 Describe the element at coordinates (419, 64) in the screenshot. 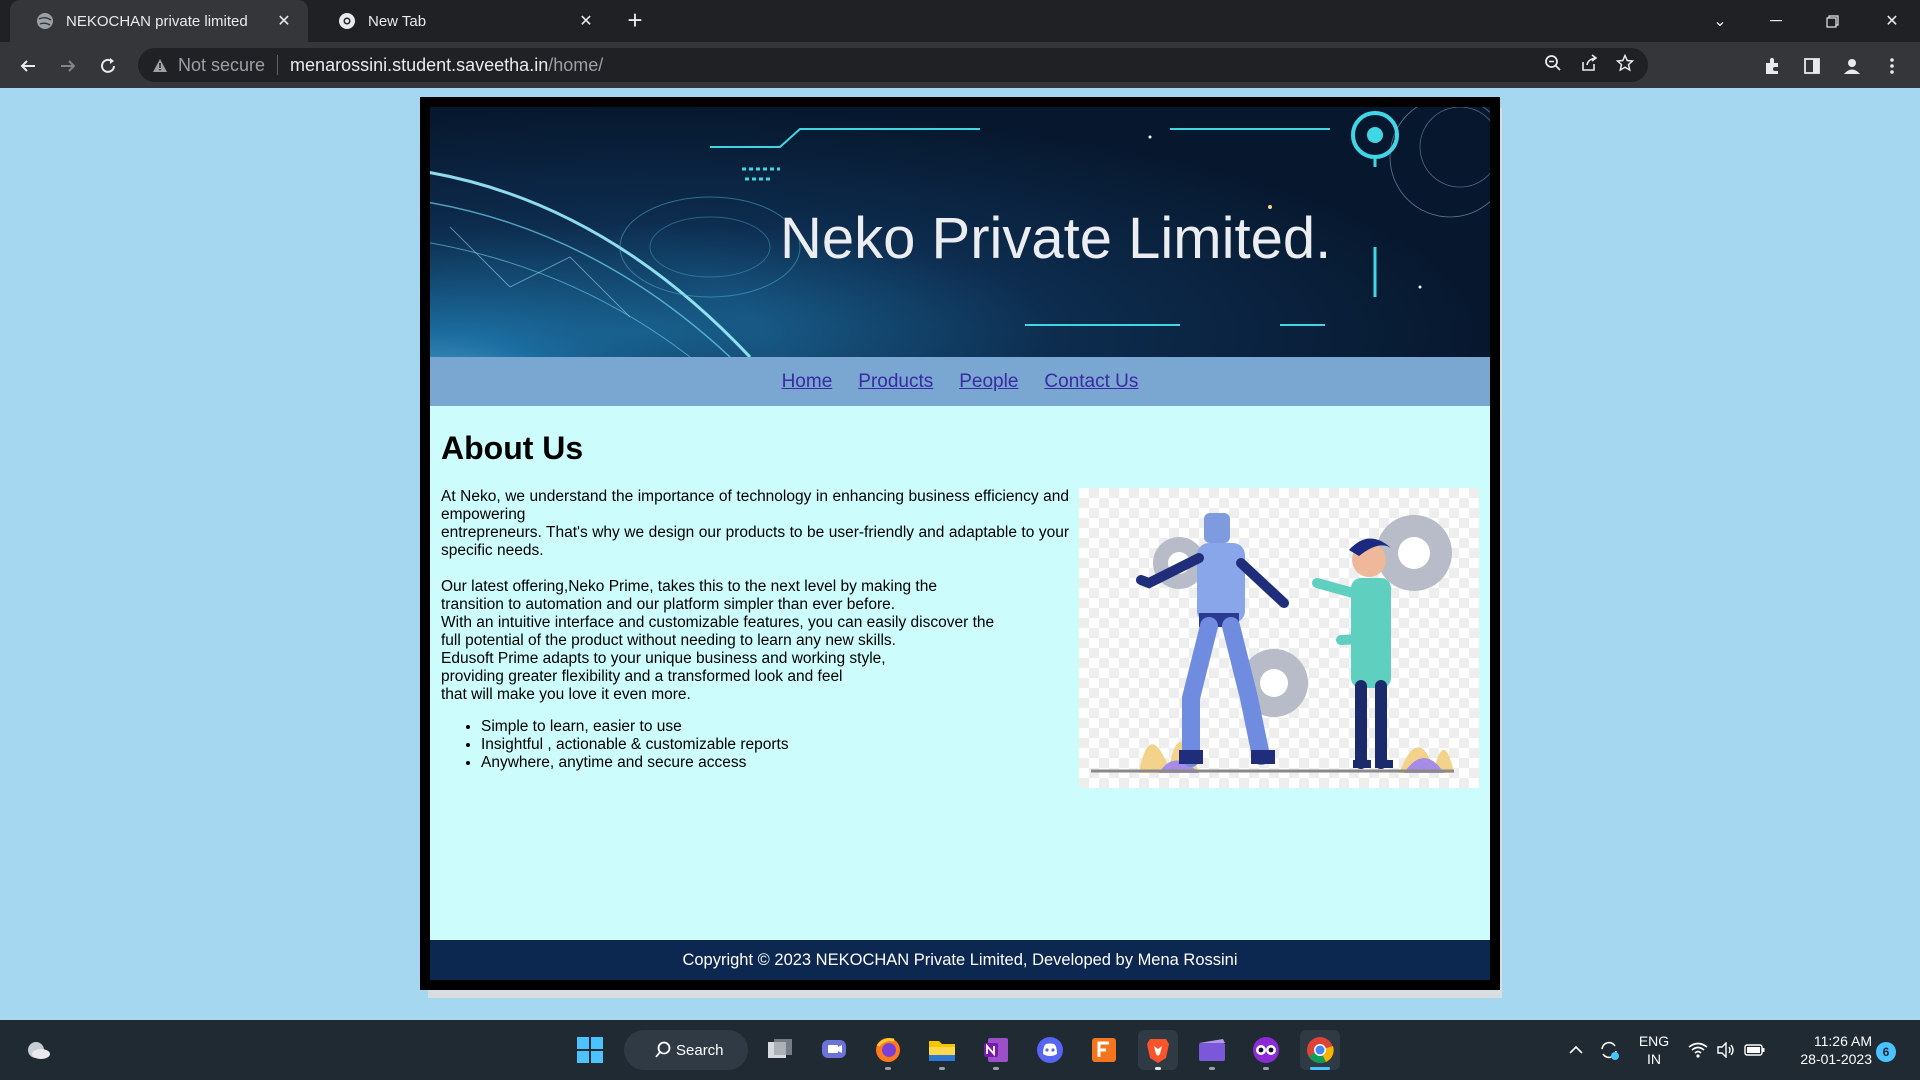

I see `url-host: menarossini.student.saveetha.in` at that location.